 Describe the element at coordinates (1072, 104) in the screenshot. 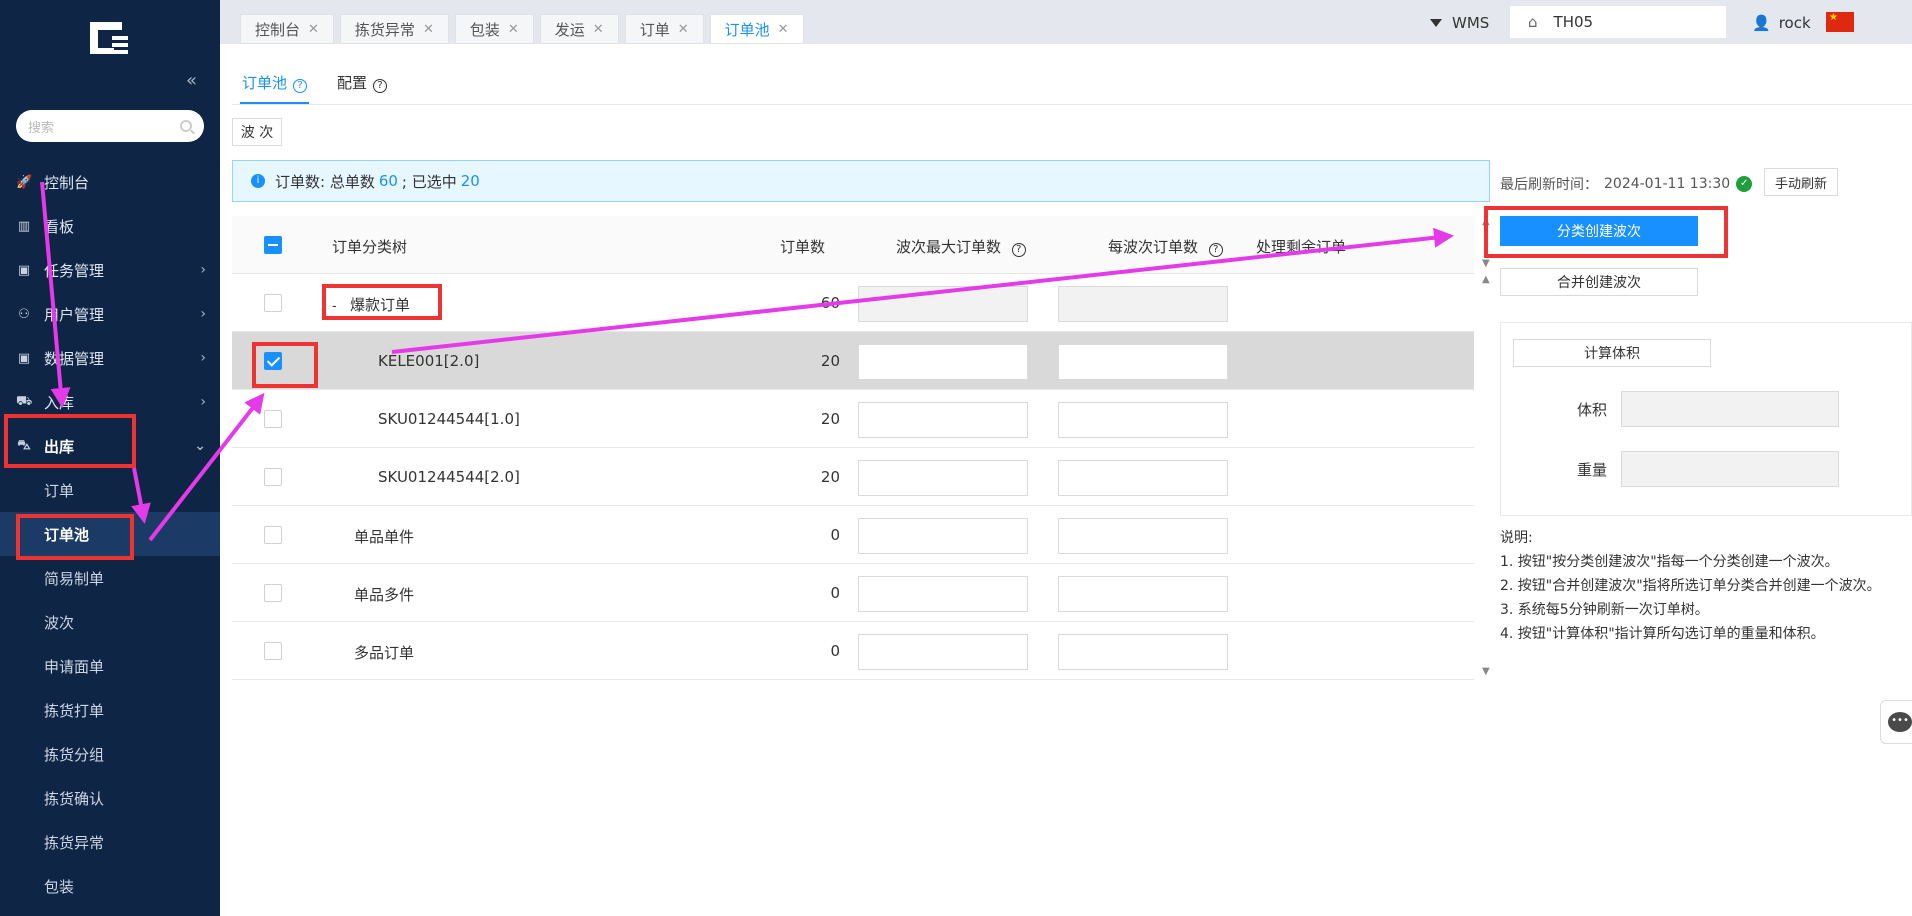

I see `divider` at that location.